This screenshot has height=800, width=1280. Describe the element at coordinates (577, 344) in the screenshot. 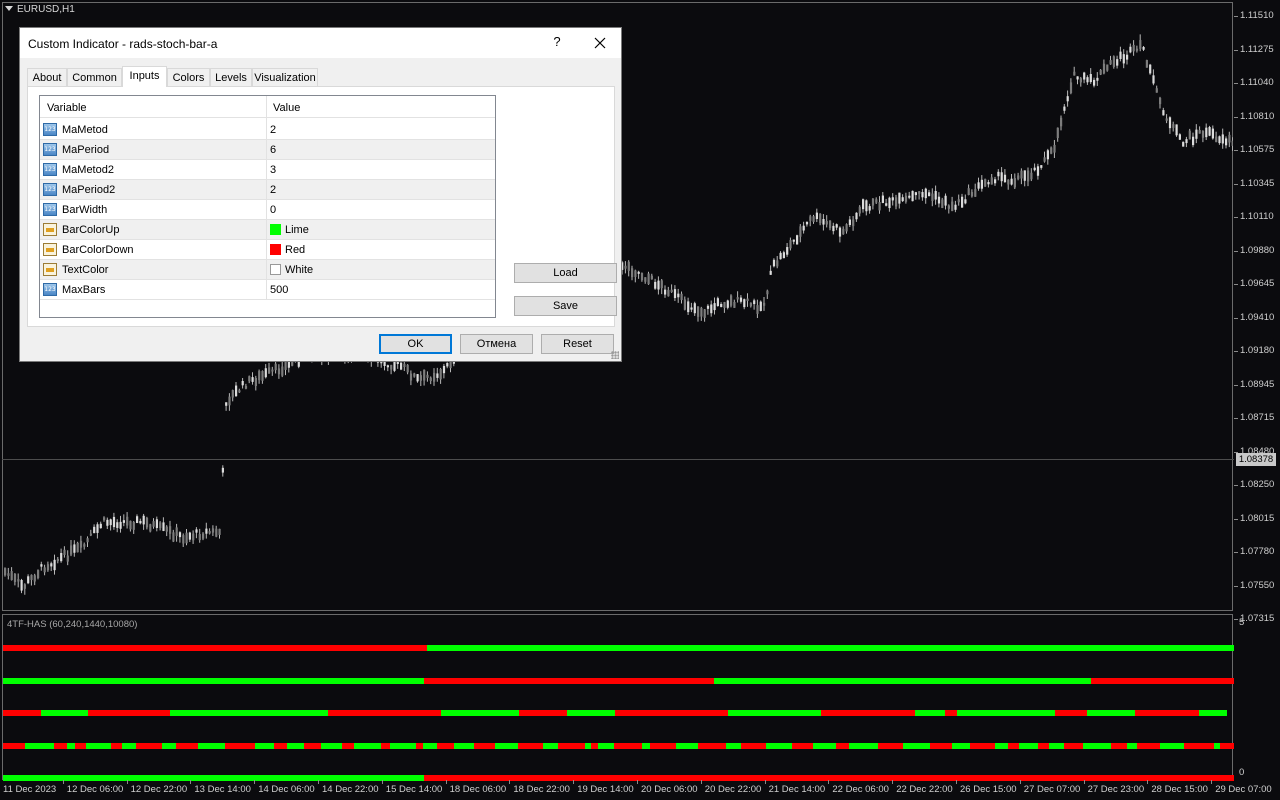

I see `reset-button: Reset` at that location.